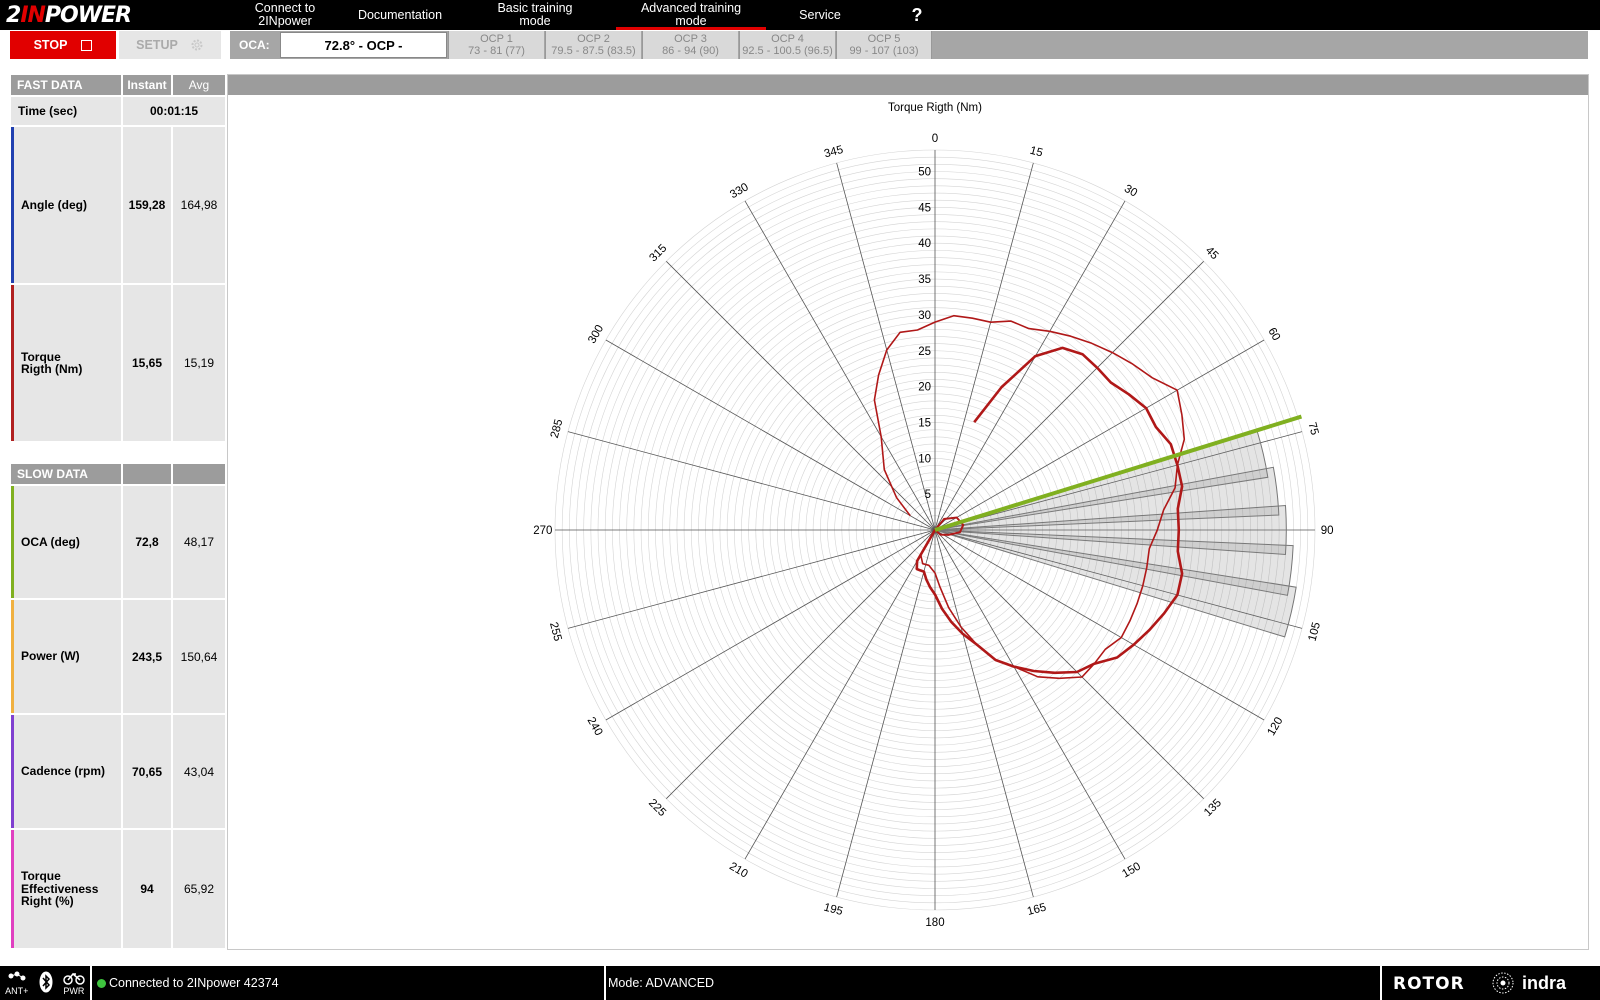 This screenshot has height=1000, width=1600. Describe the element at coordinates (1273, 334) in the screenshot. I see `angle-tick-label: 60` at that location.